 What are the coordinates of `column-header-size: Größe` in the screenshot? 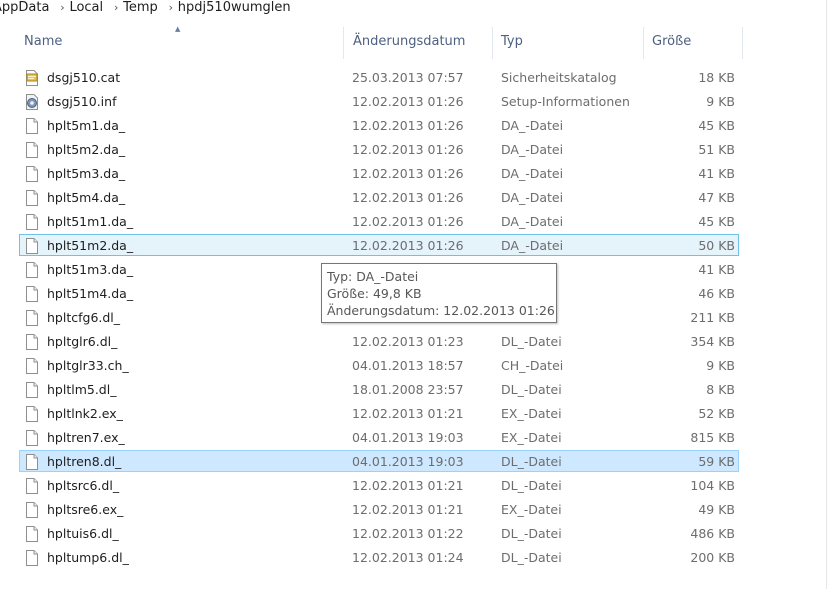 It's located at (671, 41).